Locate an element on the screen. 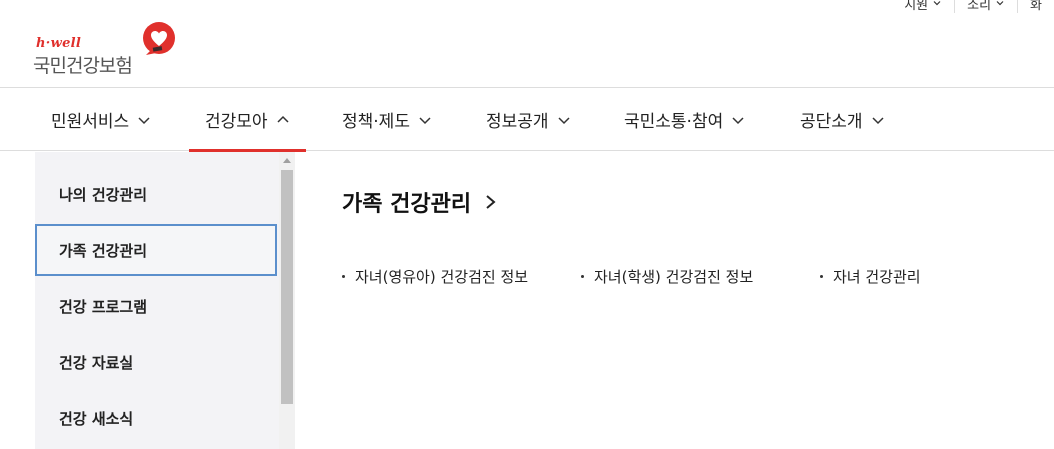  link-label: 자녀 건강관리 is located at coordinates (877, 277).